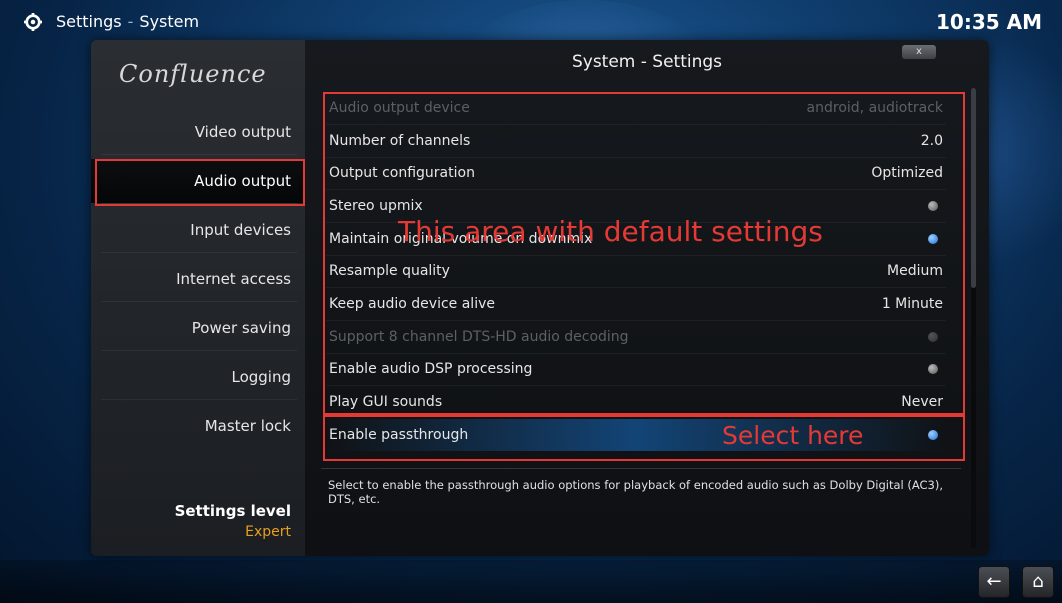  Describe the element at coordinates (636, 271) in the screenshot. I see `setting-row-resample-quality: Resample quality Medium` at that location.